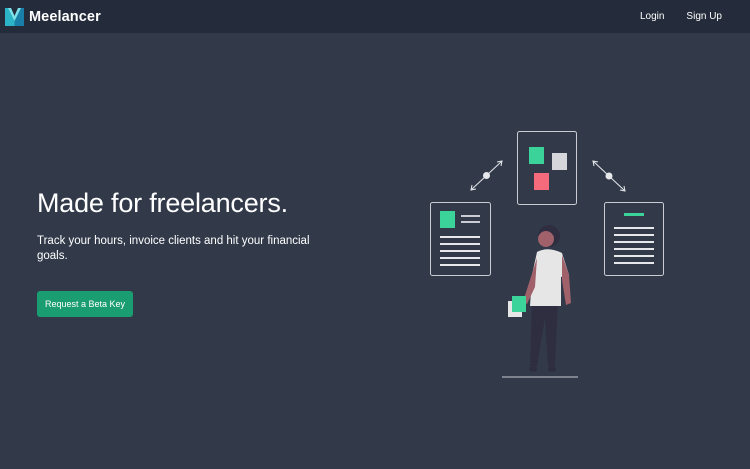  What do you see at coordinates (162, 203) in the screenshot?
I see `hero-title: Made for freelancers.` at bounding box center [162, 203].